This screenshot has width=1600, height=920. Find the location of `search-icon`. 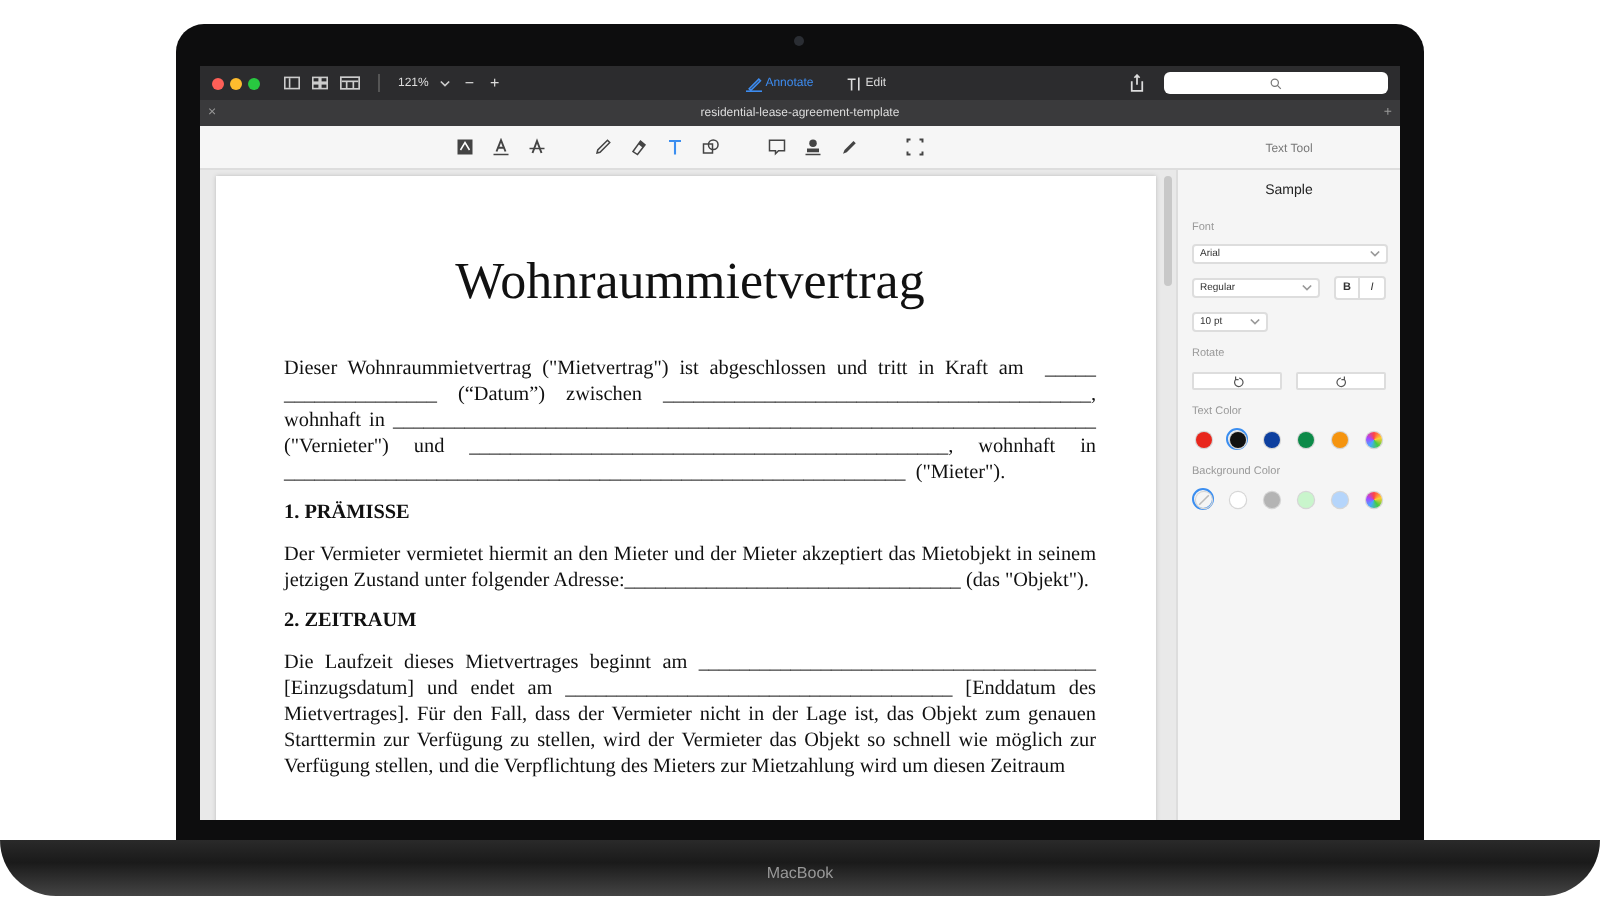

search-icon is located at coordinates (1276, 83).